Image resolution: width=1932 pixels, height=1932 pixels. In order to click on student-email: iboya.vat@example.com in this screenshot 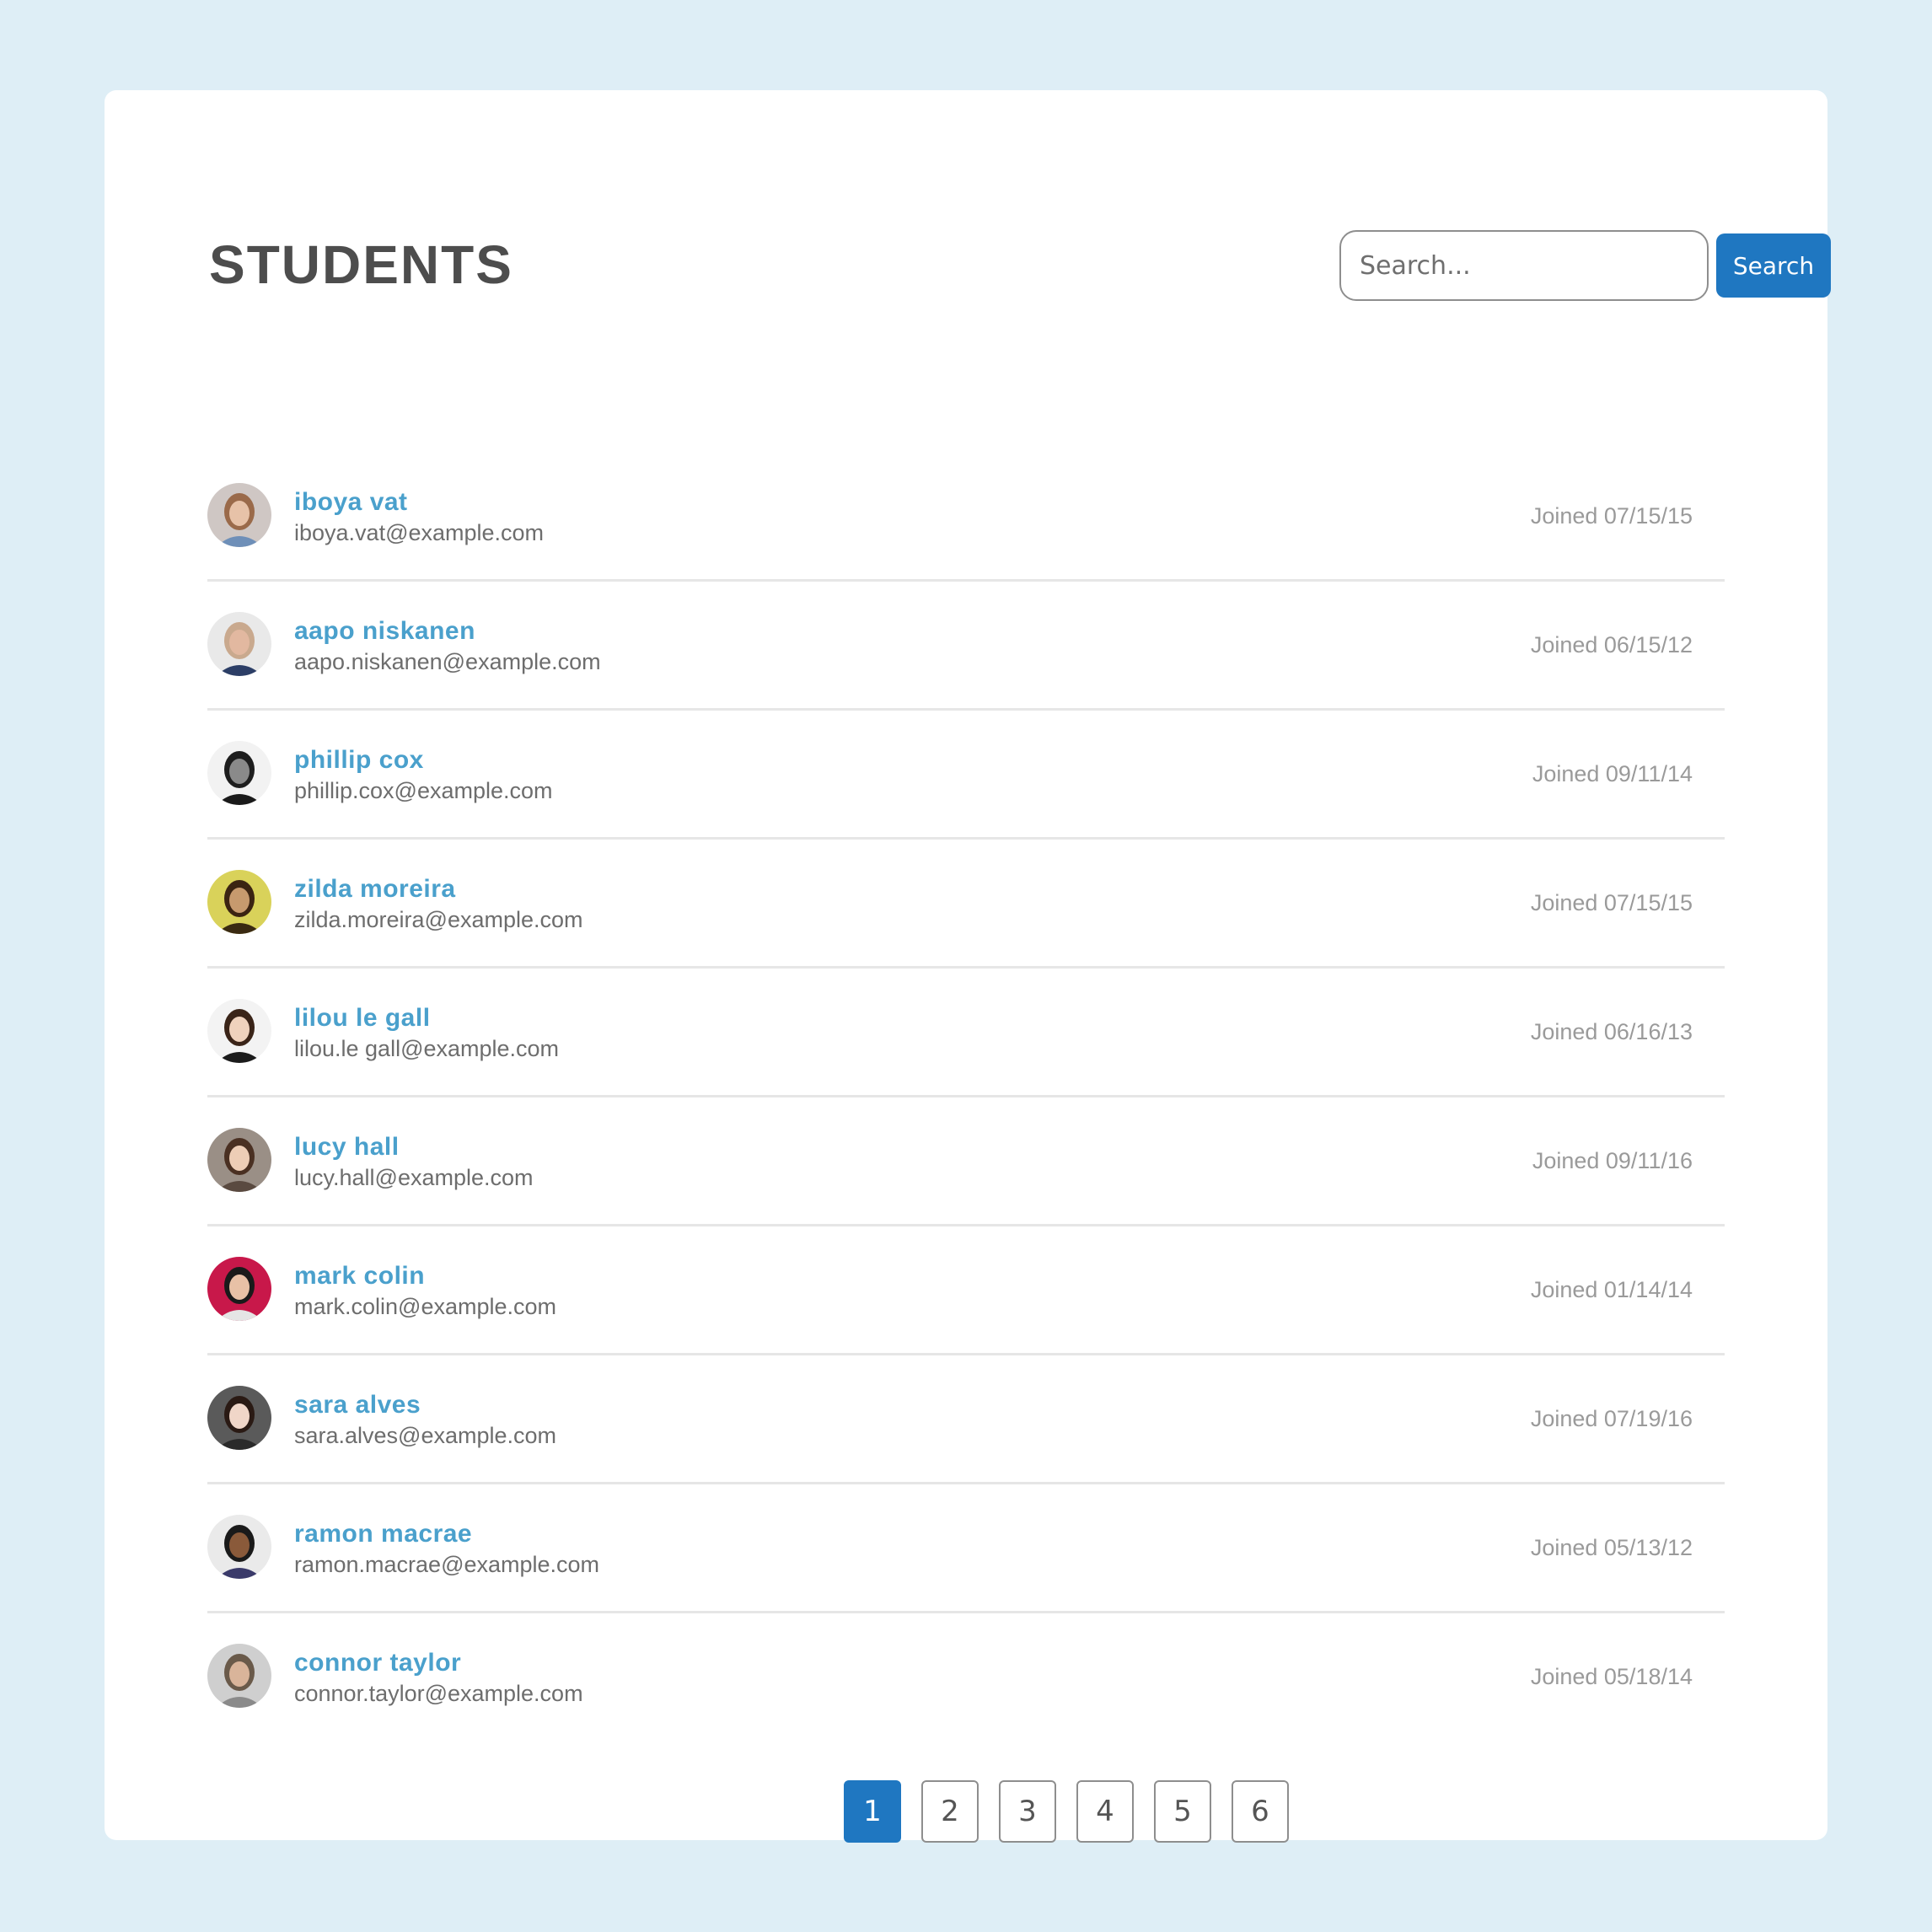, I will do `click(419, 532)`.